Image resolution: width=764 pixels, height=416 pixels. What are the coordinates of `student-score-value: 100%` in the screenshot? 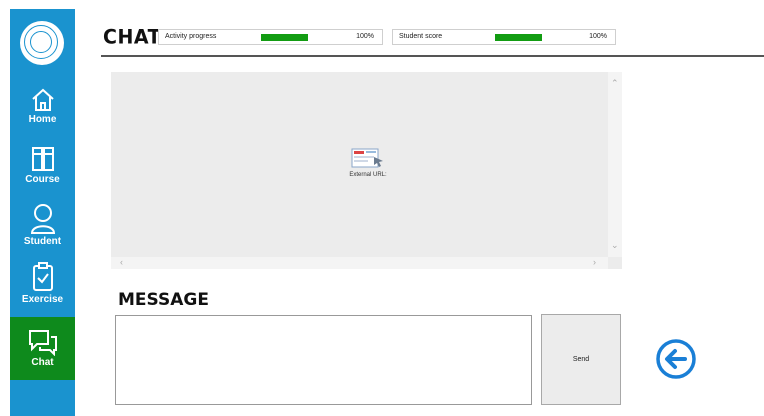 It's located at (598, 36).